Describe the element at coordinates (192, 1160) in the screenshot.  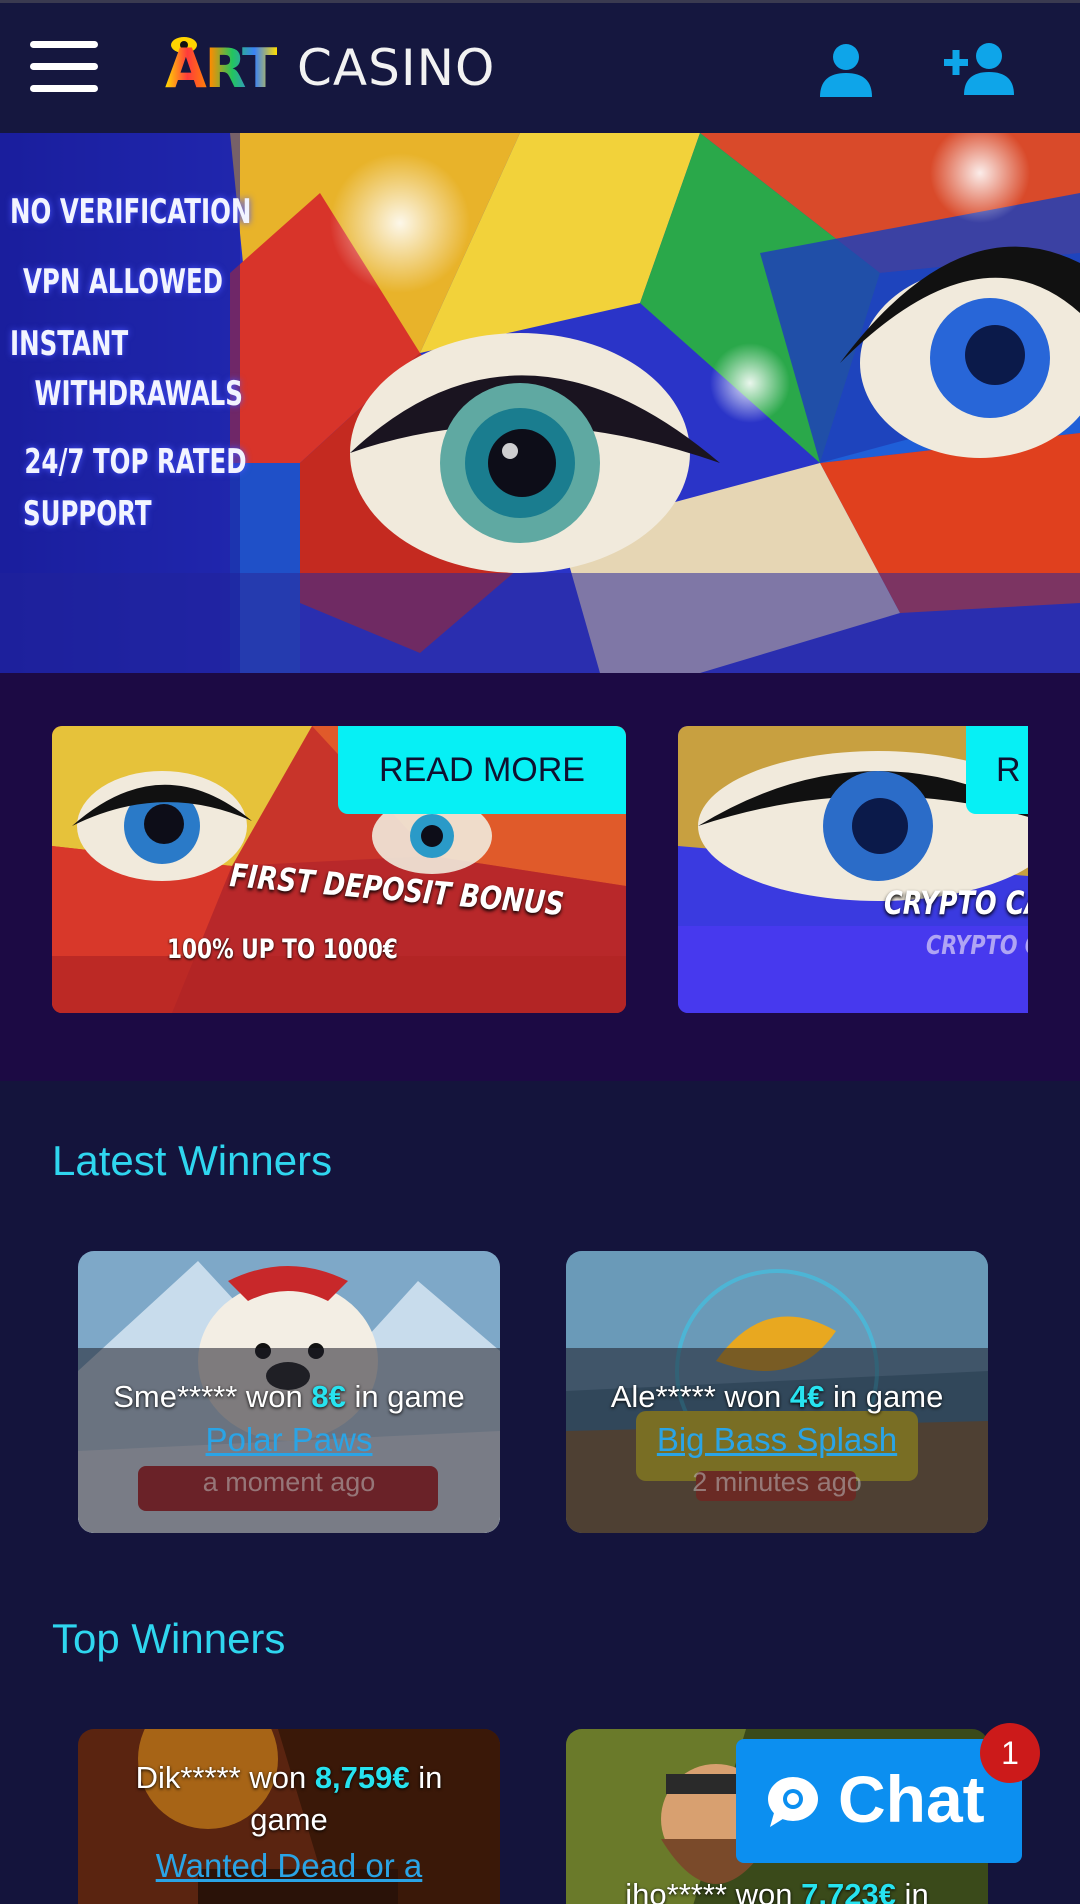
I see `latest-winners-title: Latest Winners` at that location.